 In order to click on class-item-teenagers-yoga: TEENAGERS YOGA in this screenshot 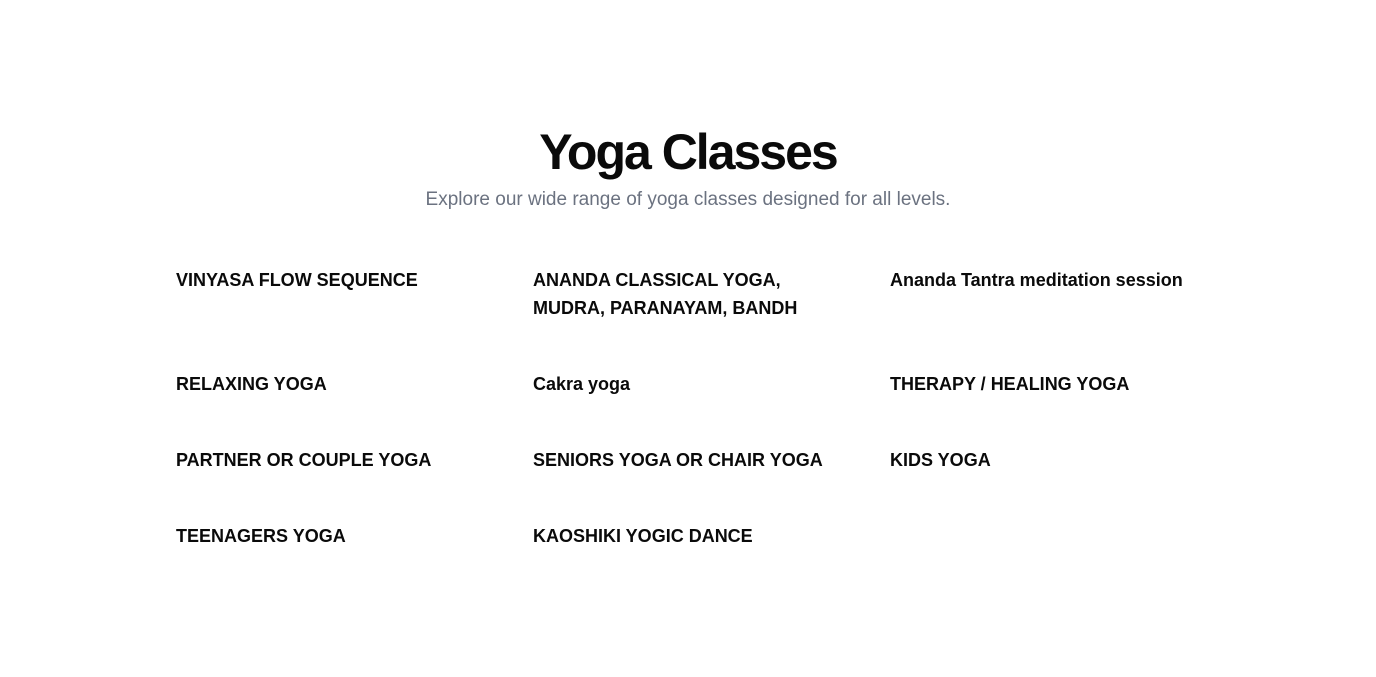, I will do `click(354, 536)`.